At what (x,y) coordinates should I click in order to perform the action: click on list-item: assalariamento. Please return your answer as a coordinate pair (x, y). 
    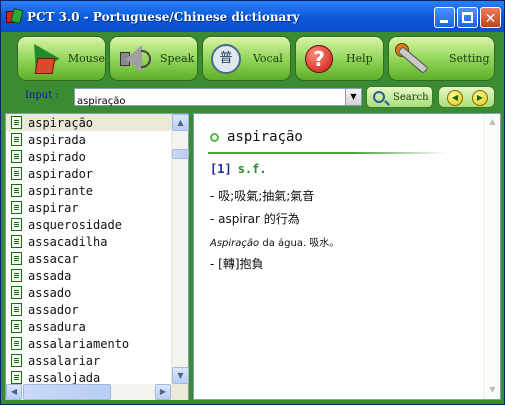
    Looking at the image, I should click on (88, 343).